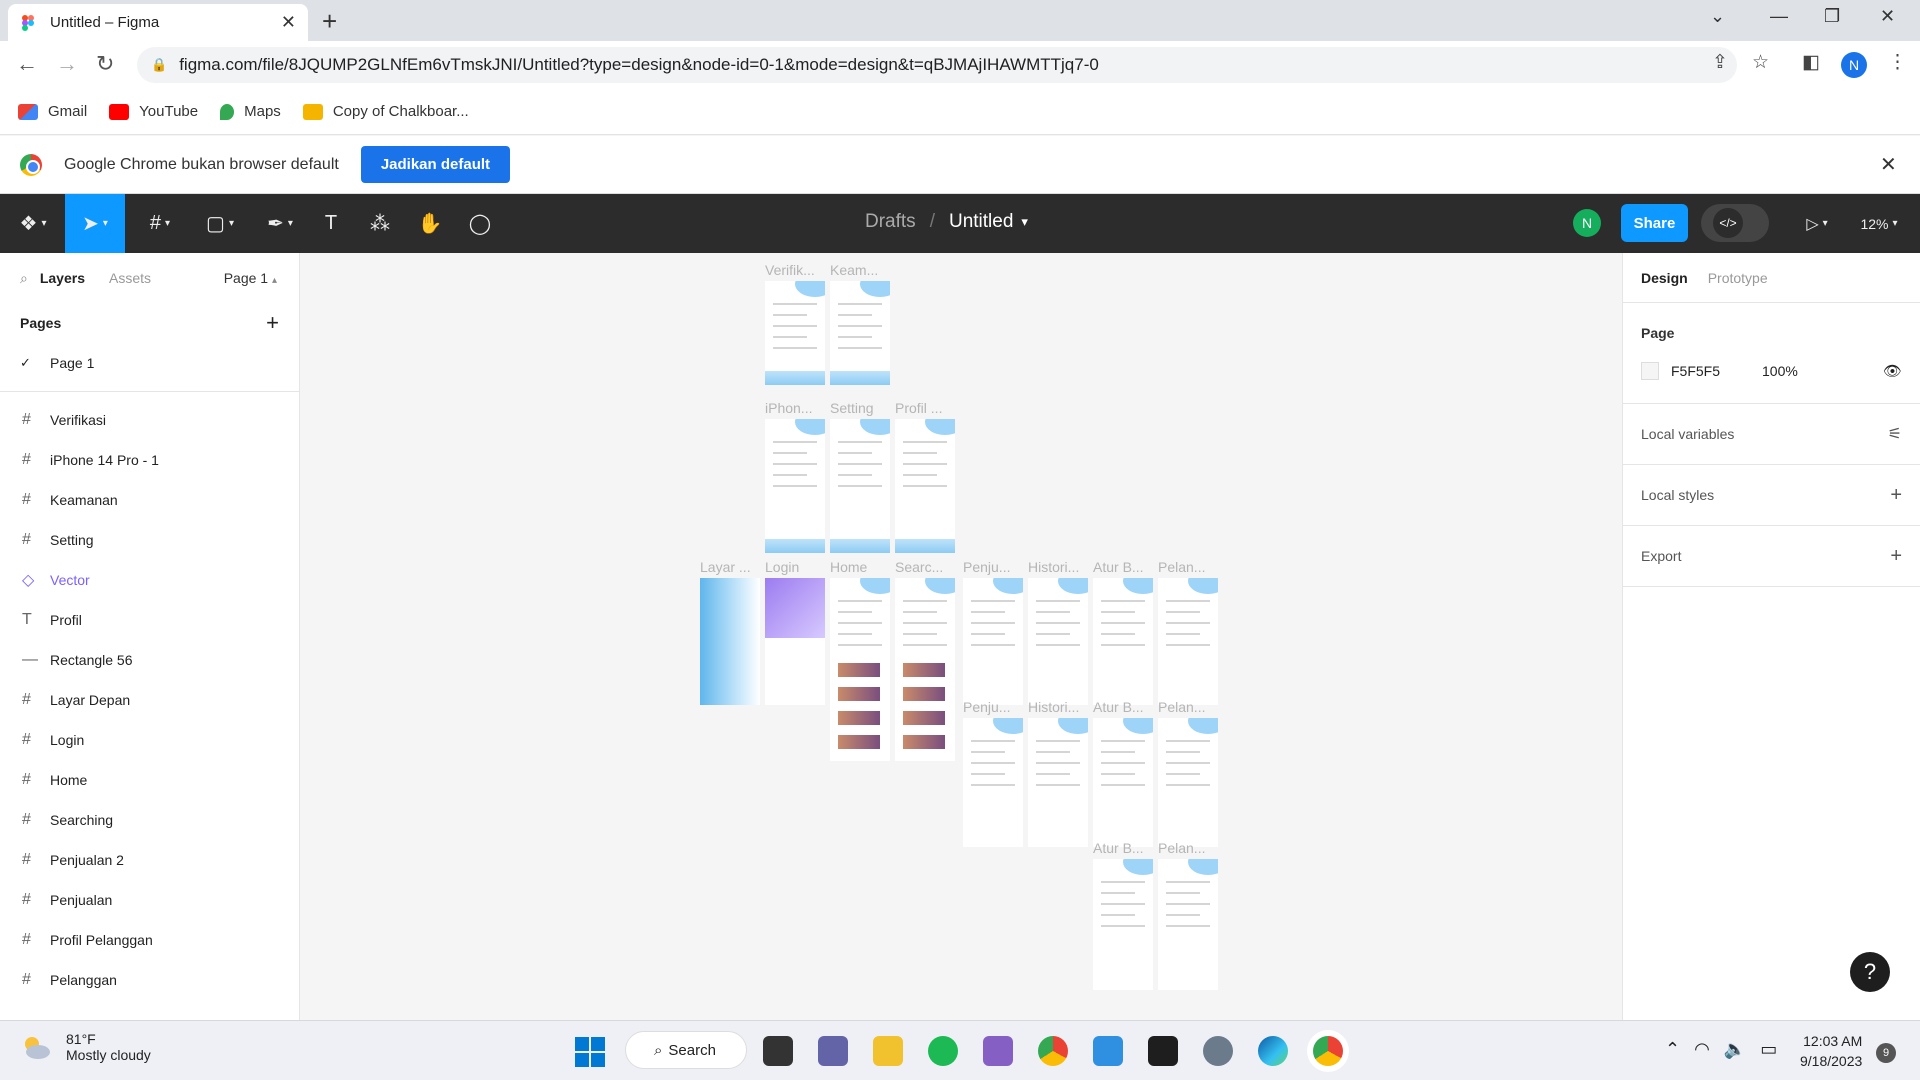 The image size is (1920, 1080). What do you see at coordinates (250, 111) in the screenshot?
I see `bookmark-maps: Maps` at bounding box center [250, 111].